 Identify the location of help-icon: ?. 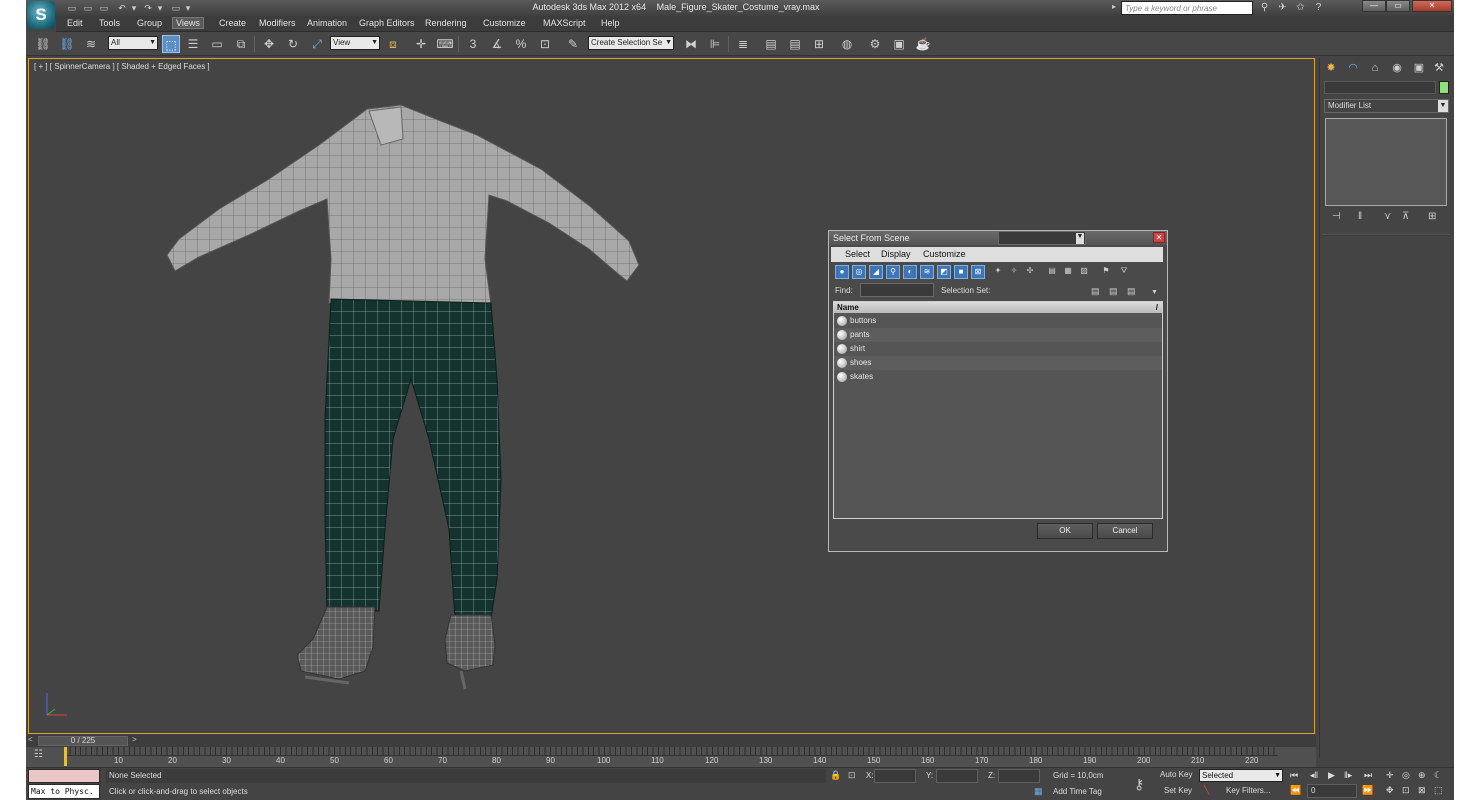
(1318, 8).